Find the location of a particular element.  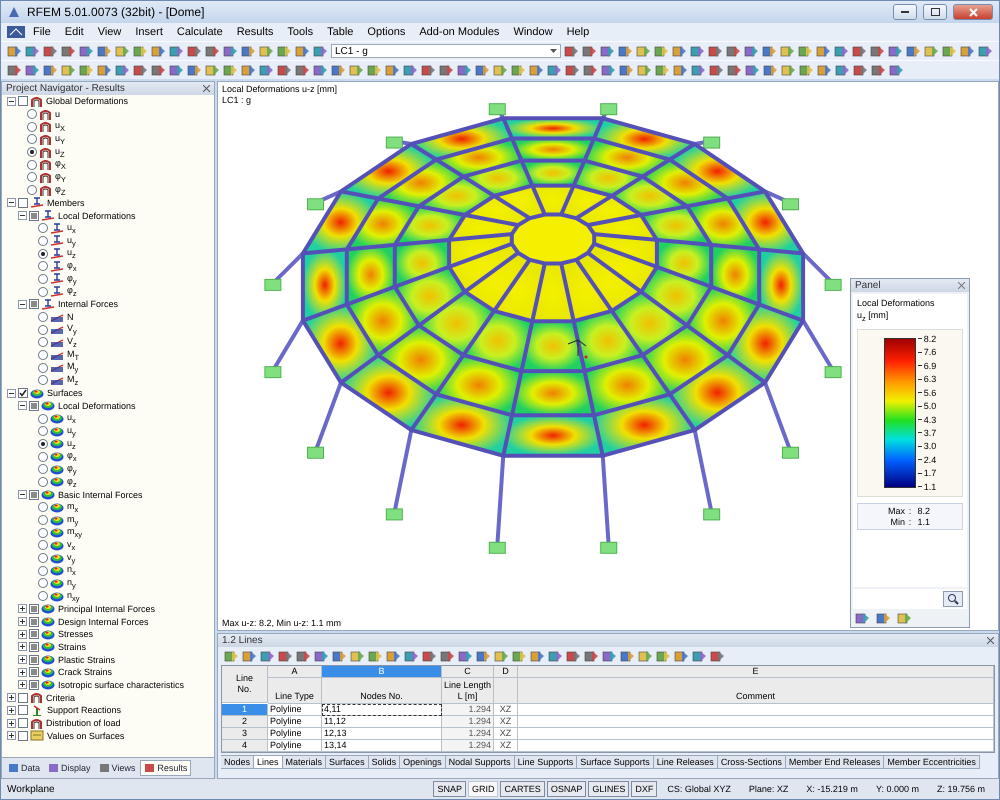

tree-item: n$_{y}$ is located at coordinates (71, 583).